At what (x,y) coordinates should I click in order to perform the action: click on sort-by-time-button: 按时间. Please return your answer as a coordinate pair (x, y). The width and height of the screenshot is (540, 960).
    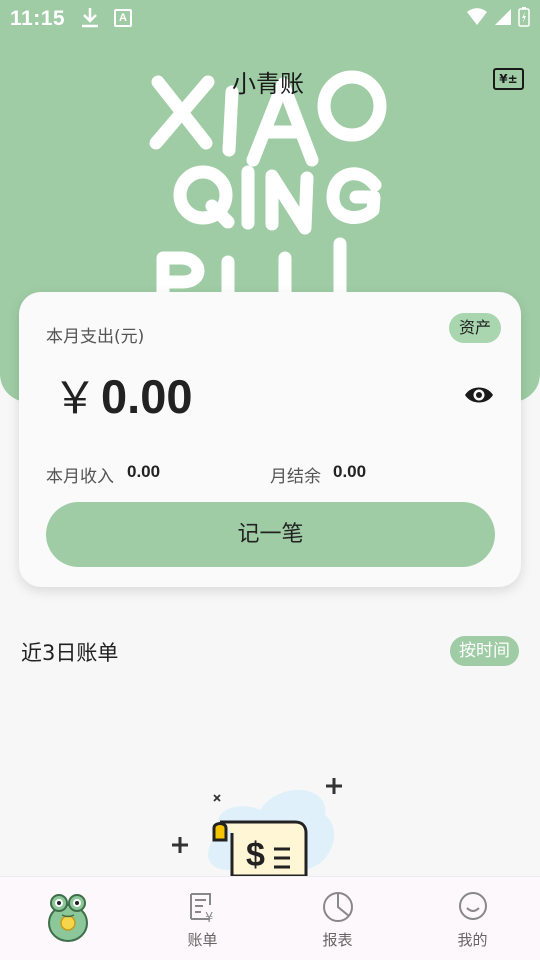
    Looking at the image, I should click on (484, 651).